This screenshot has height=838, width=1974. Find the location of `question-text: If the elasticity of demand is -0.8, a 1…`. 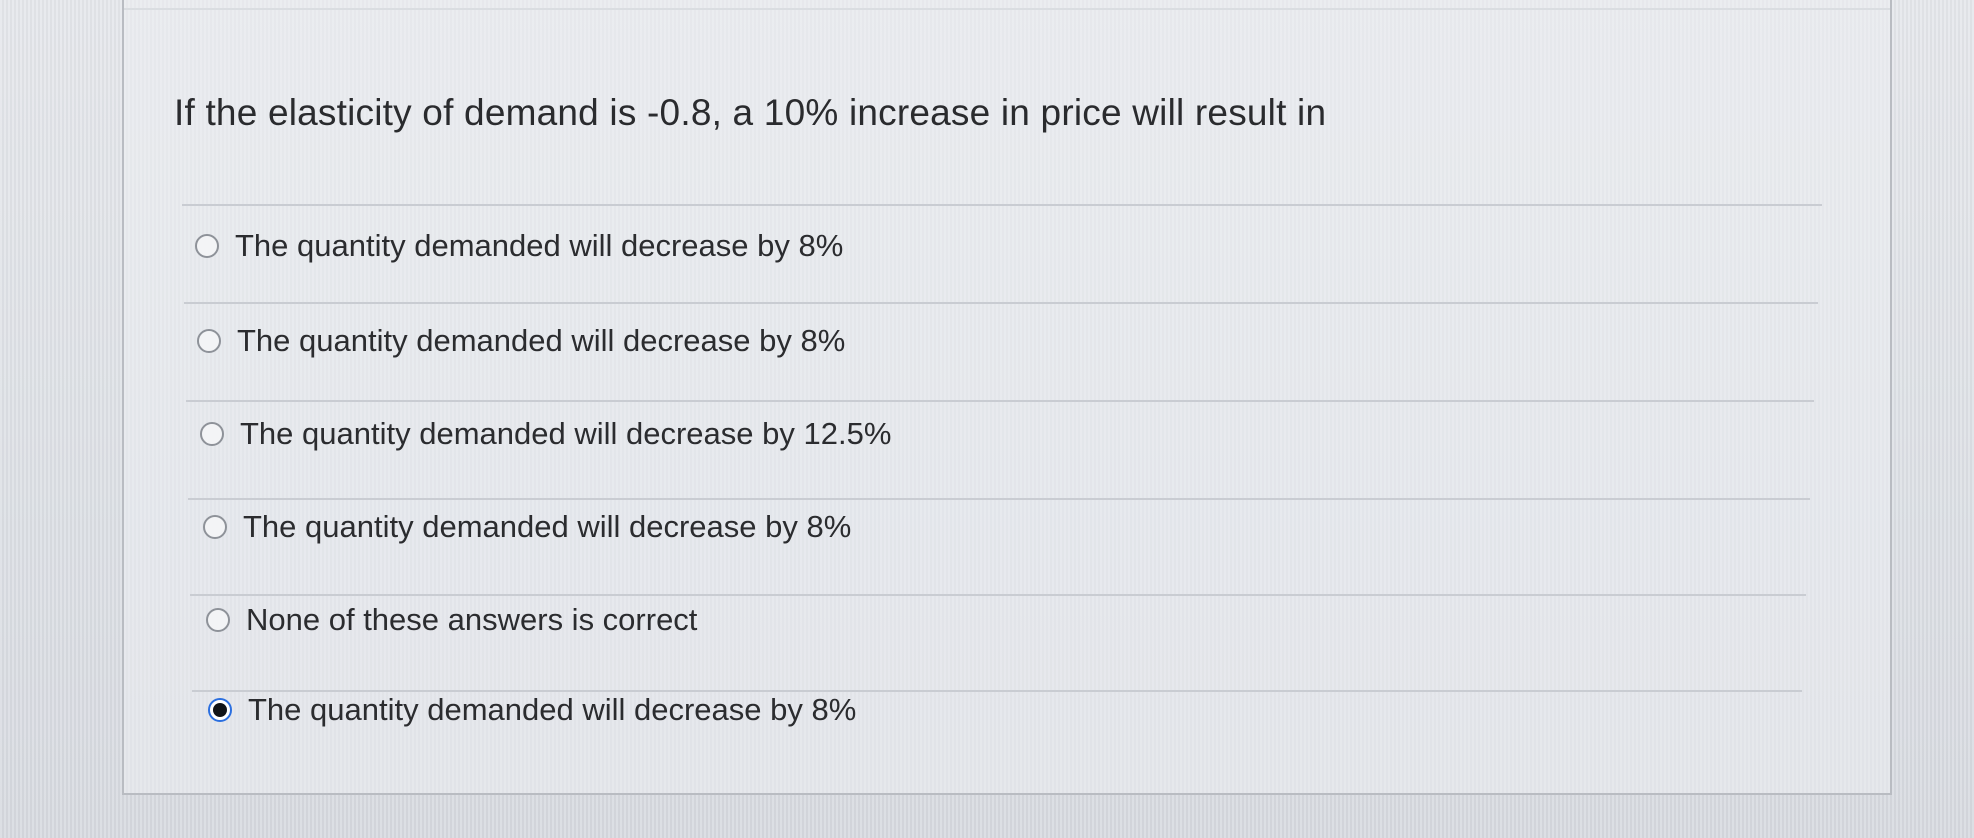

question-text: If the elasticity of demand is -0.8, a 1… is located at coordinates (750, 112).